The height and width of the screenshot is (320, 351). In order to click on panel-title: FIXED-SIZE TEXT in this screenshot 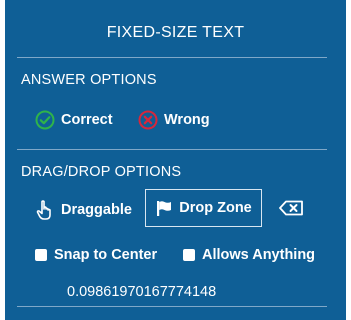, I will do `click(175, 32)`.